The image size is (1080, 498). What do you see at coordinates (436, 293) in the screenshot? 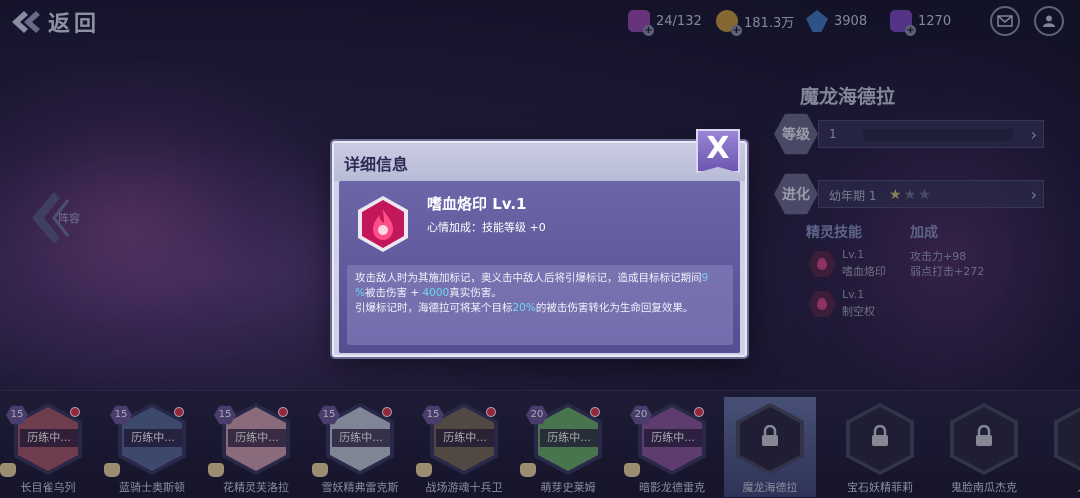
I see `desc-highlight: 4000` at bounding box center [436, 293].